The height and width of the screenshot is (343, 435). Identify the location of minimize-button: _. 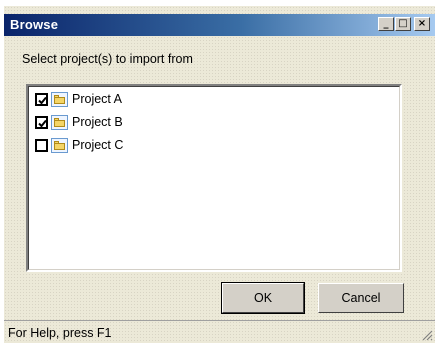
(386, 24).